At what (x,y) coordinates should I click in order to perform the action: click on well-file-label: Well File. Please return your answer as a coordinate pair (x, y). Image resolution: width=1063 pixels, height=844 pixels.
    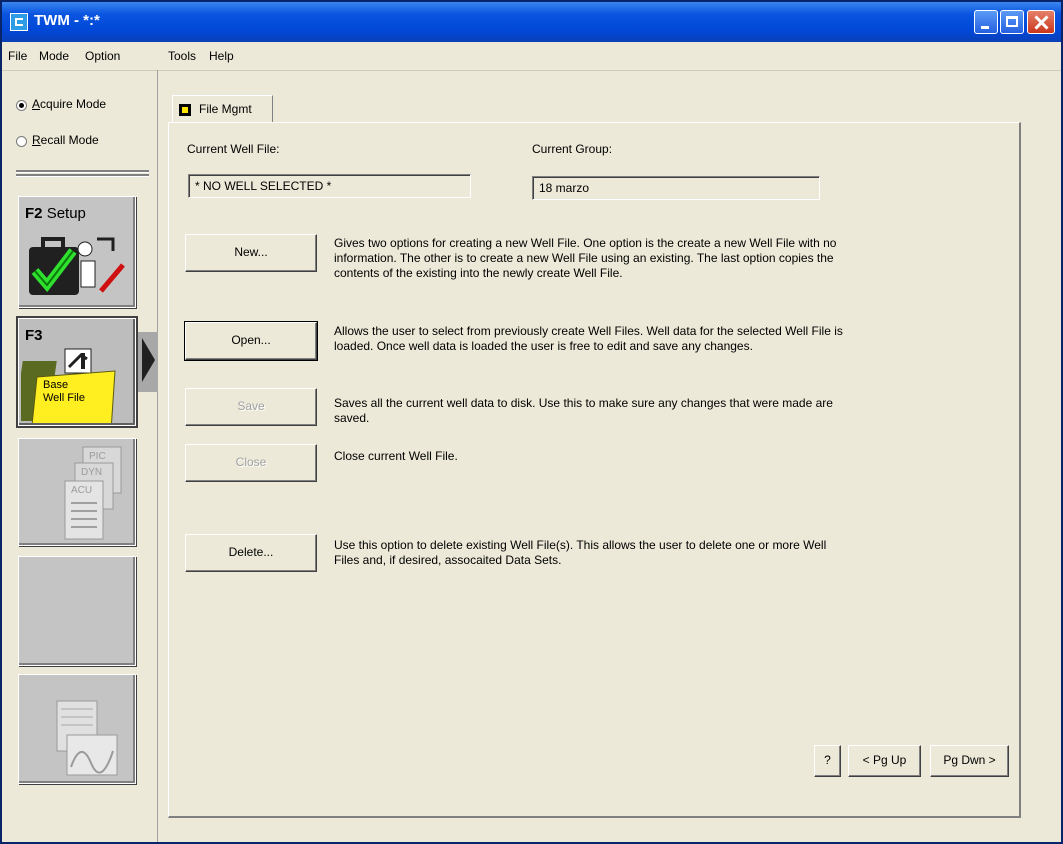
    Looking at the image, I should click on (64, 398).